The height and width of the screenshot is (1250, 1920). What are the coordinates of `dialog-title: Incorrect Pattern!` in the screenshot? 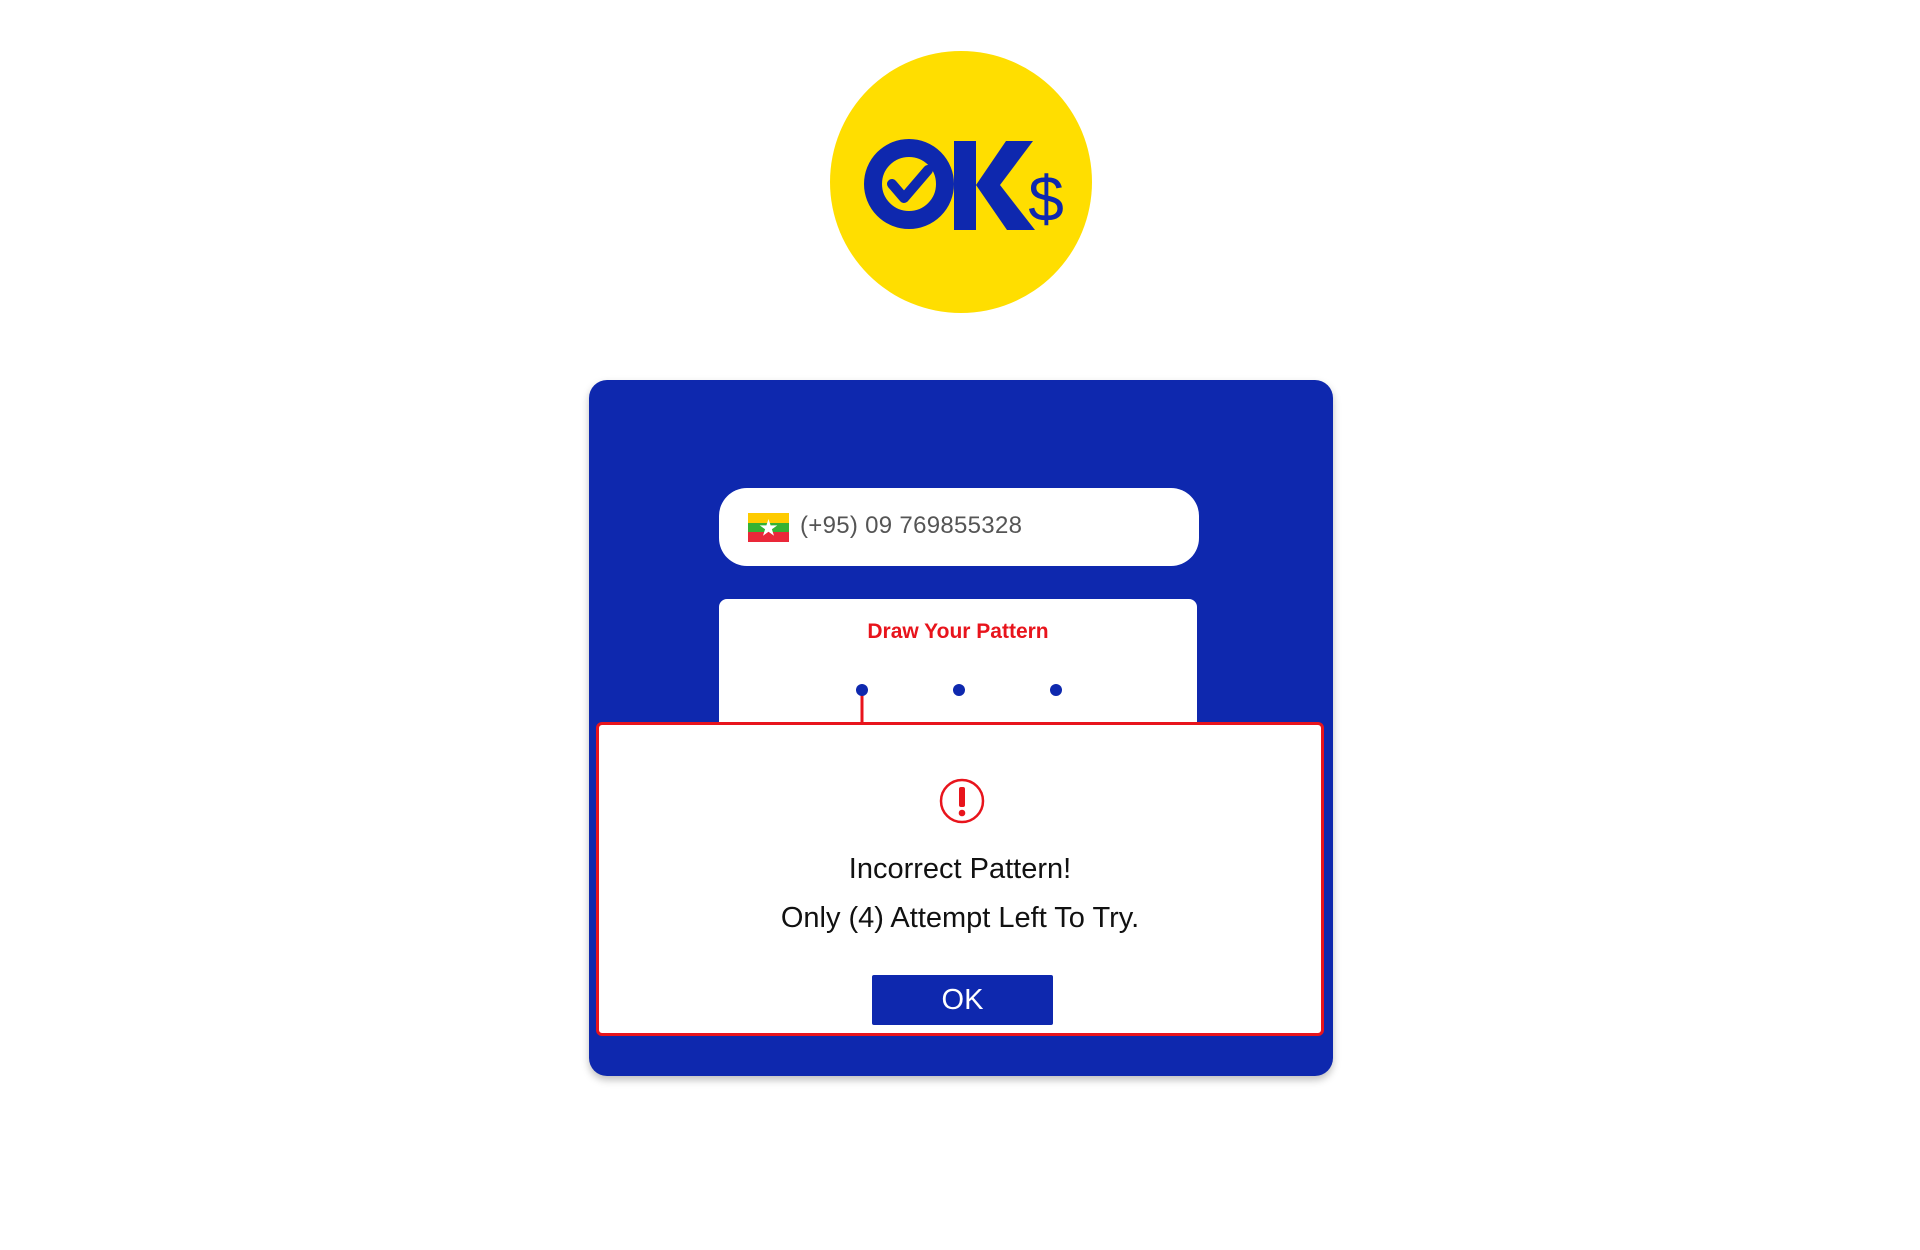 It's located at (960, 869).